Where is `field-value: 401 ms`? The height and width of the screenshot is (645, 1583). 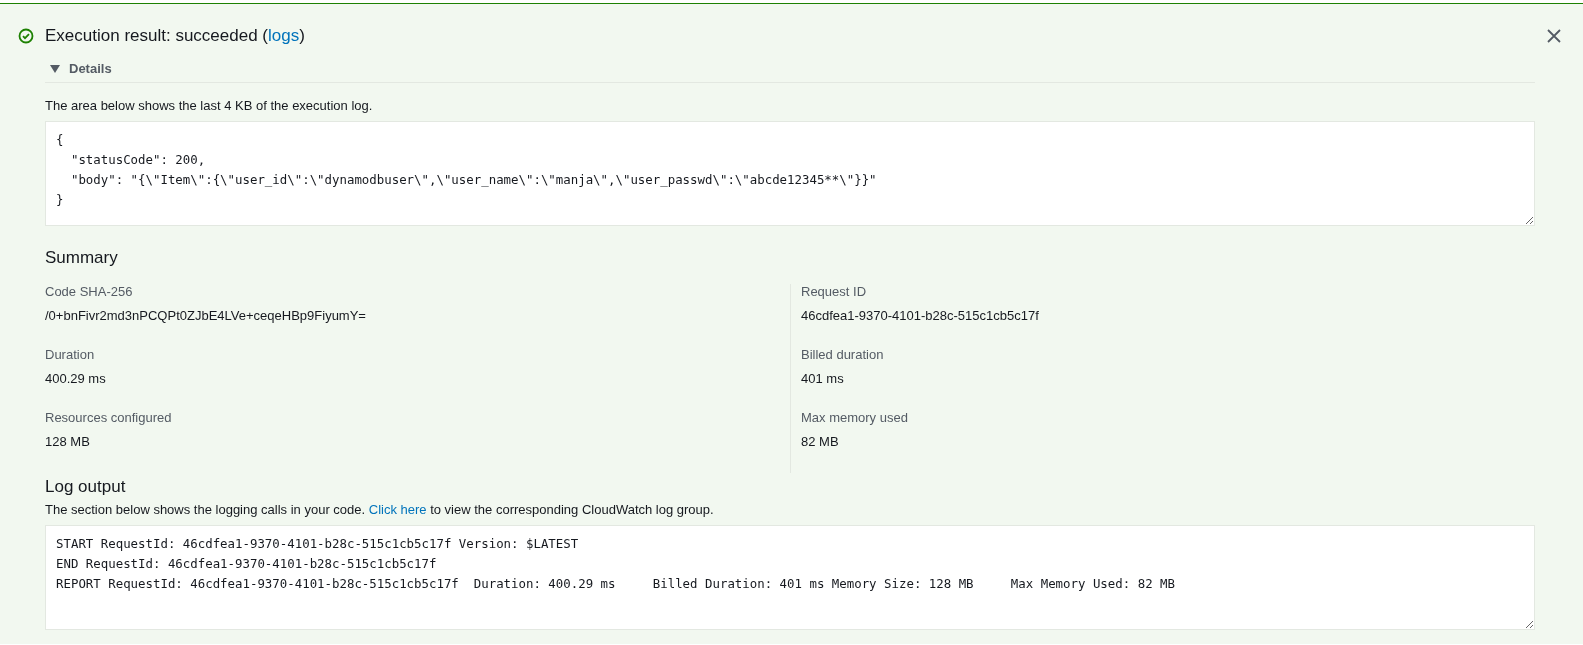 field-value: 401 ms is located at coordinates (823, 378).